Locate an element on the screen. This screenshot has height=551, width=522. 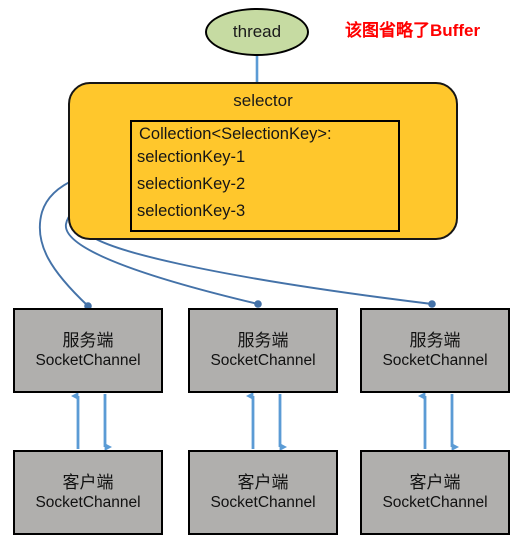
wire-endpoint-server2 is located at coordinates (258, 304).